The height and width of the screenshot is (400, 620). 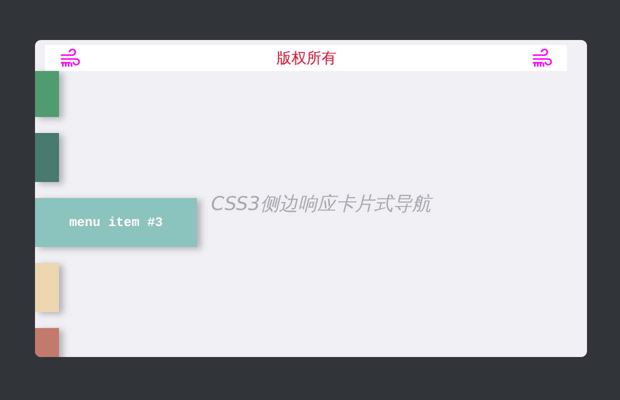 What do you see at coordinates (116, 222) in the screenshot?
I see `menu-item: menu item #3` at bounding box center [116, 222].